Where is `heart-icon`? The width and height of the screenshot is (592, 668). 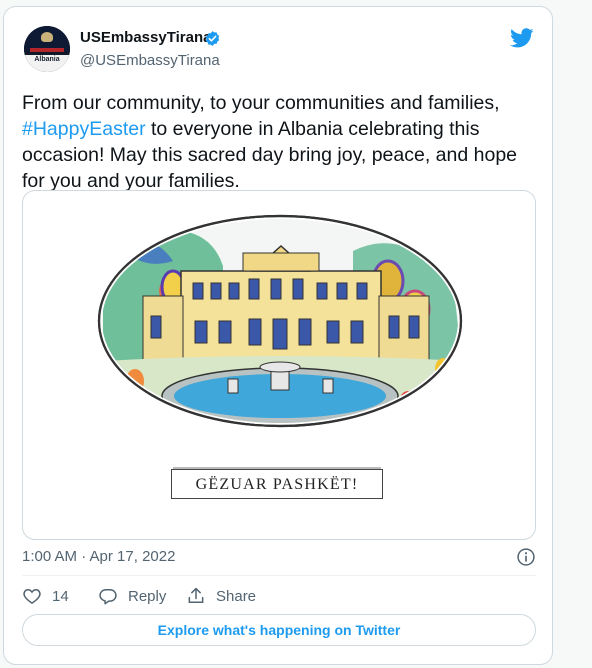 heart-icon is located at coordinates (32, 596).